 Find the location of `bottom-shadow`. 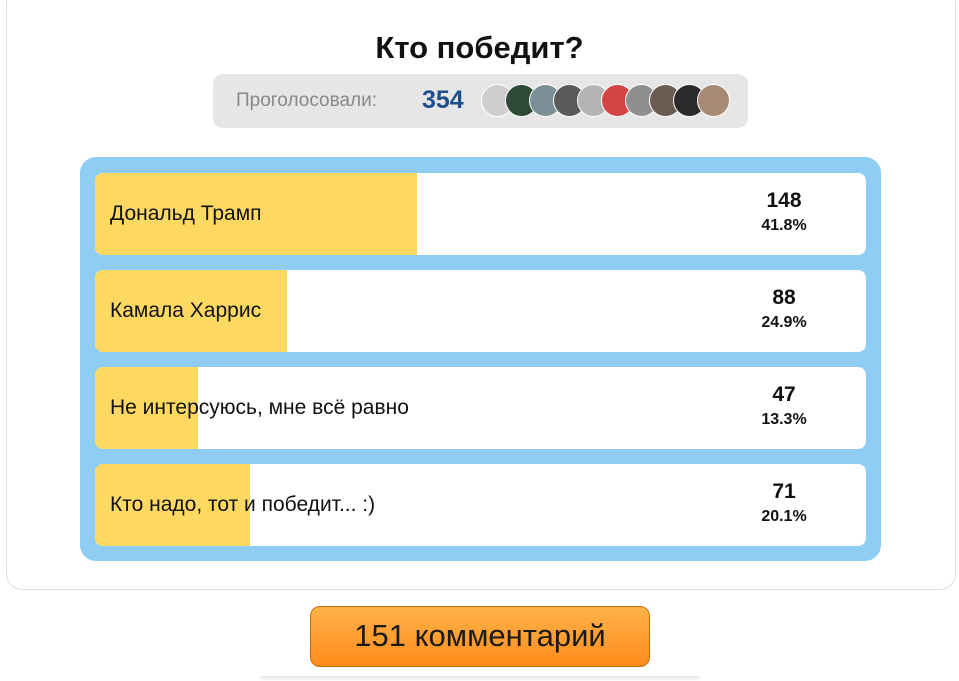

bottom-shadow is located at coordinates (480, 678).